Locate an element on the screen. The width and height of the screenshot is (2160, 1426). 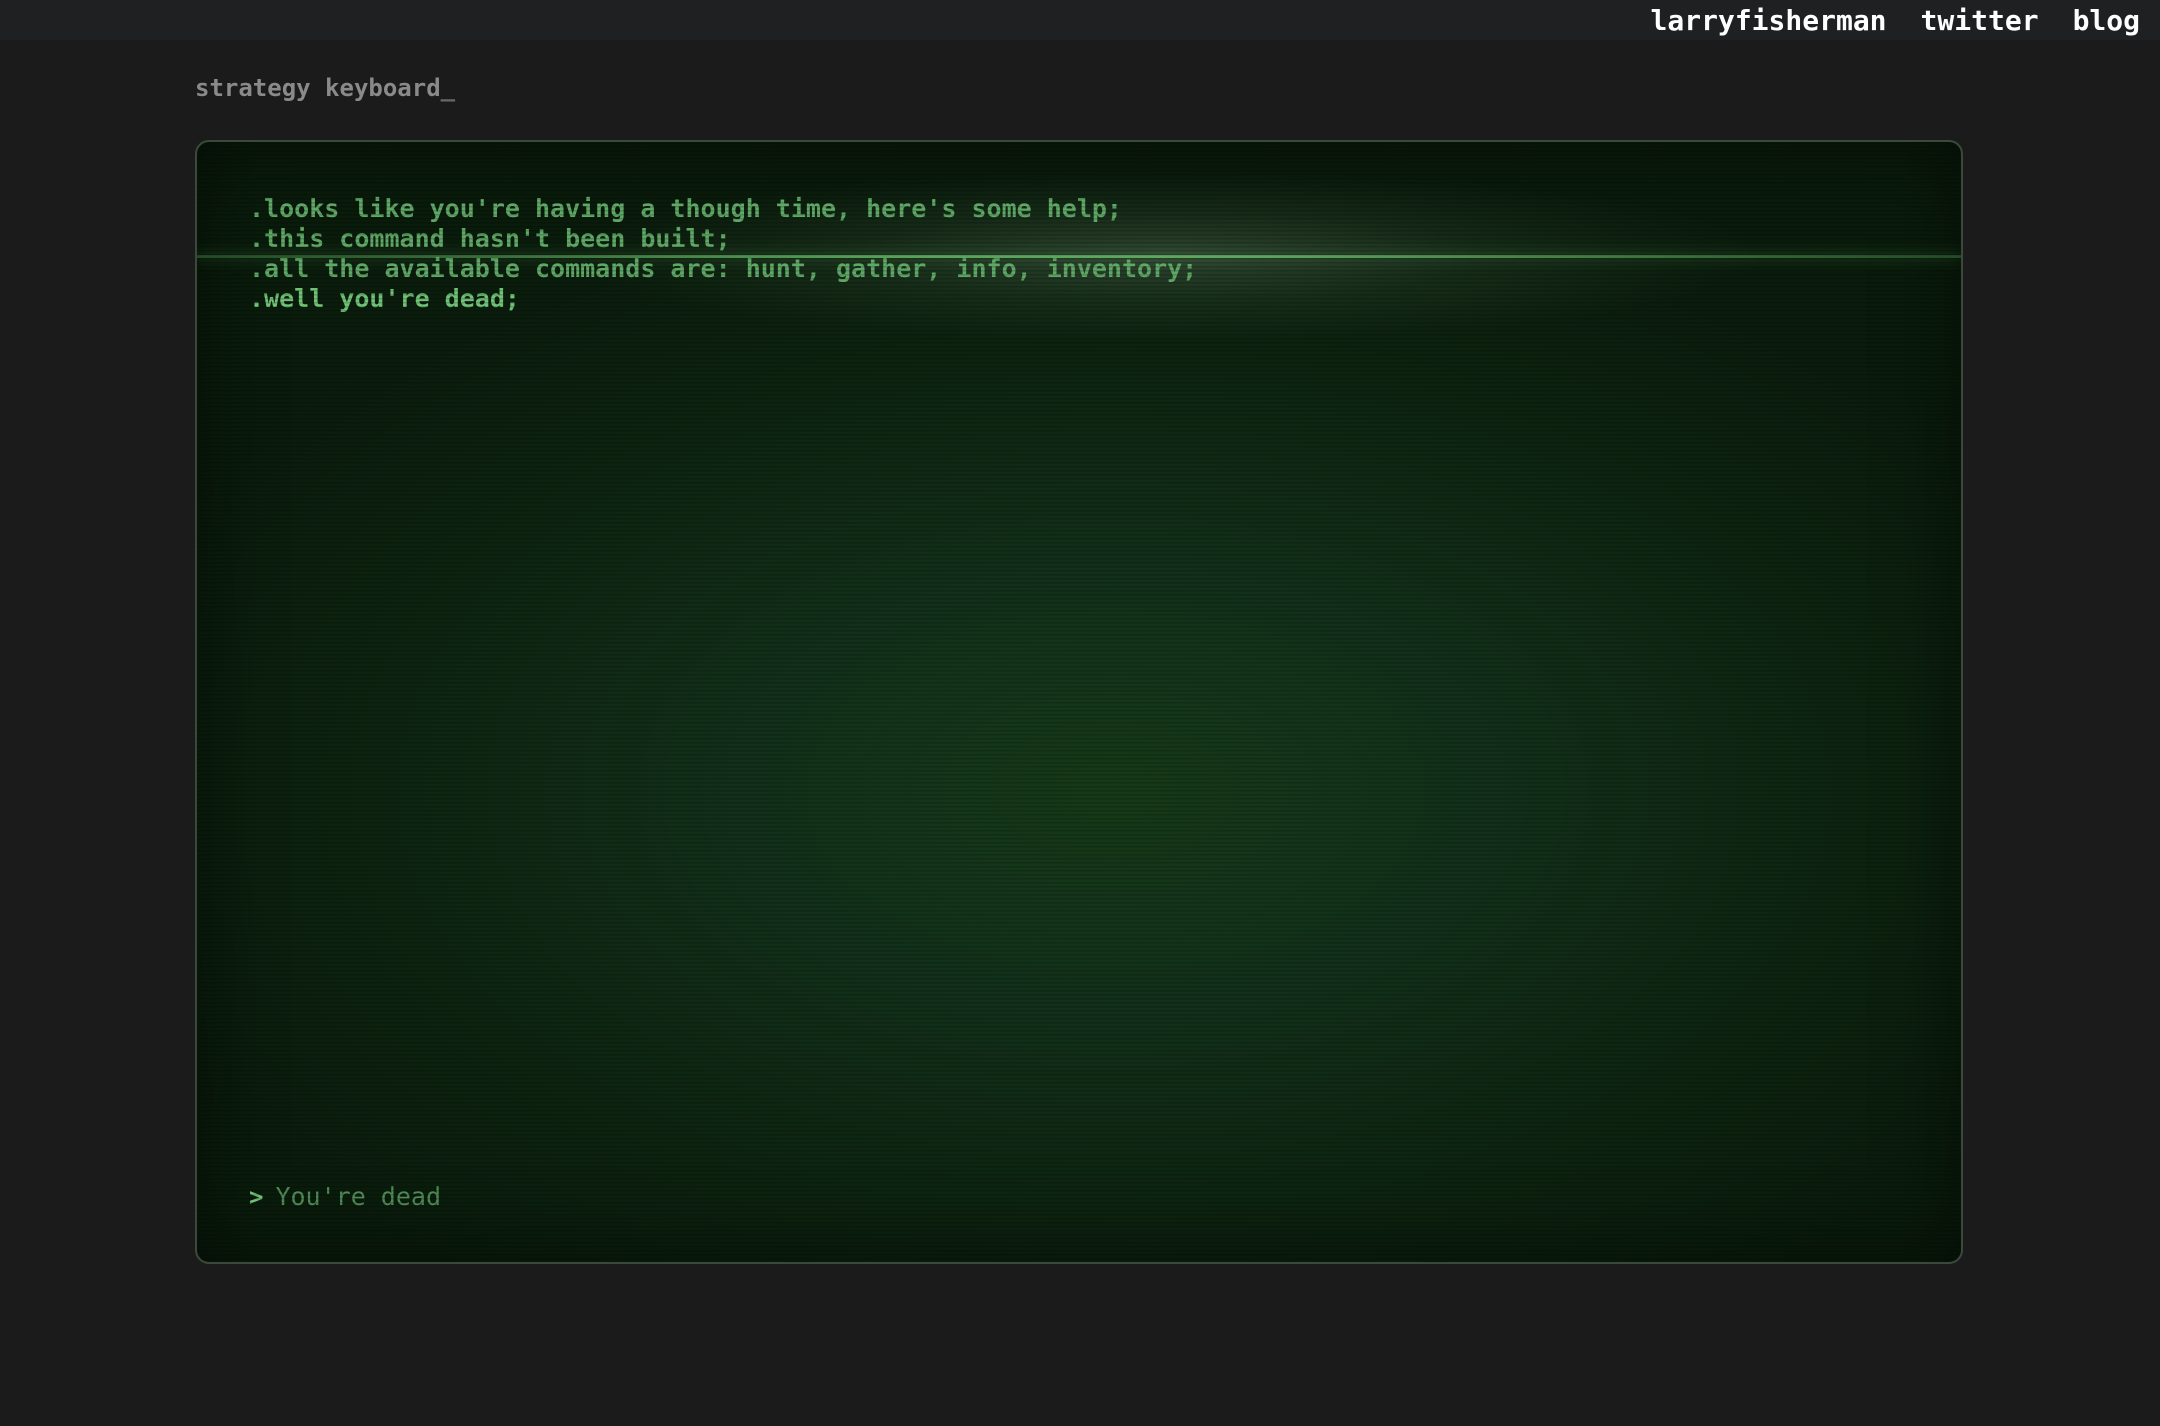
terminal-line: .this command hasn't been built; is located at coordinates (490, 238).